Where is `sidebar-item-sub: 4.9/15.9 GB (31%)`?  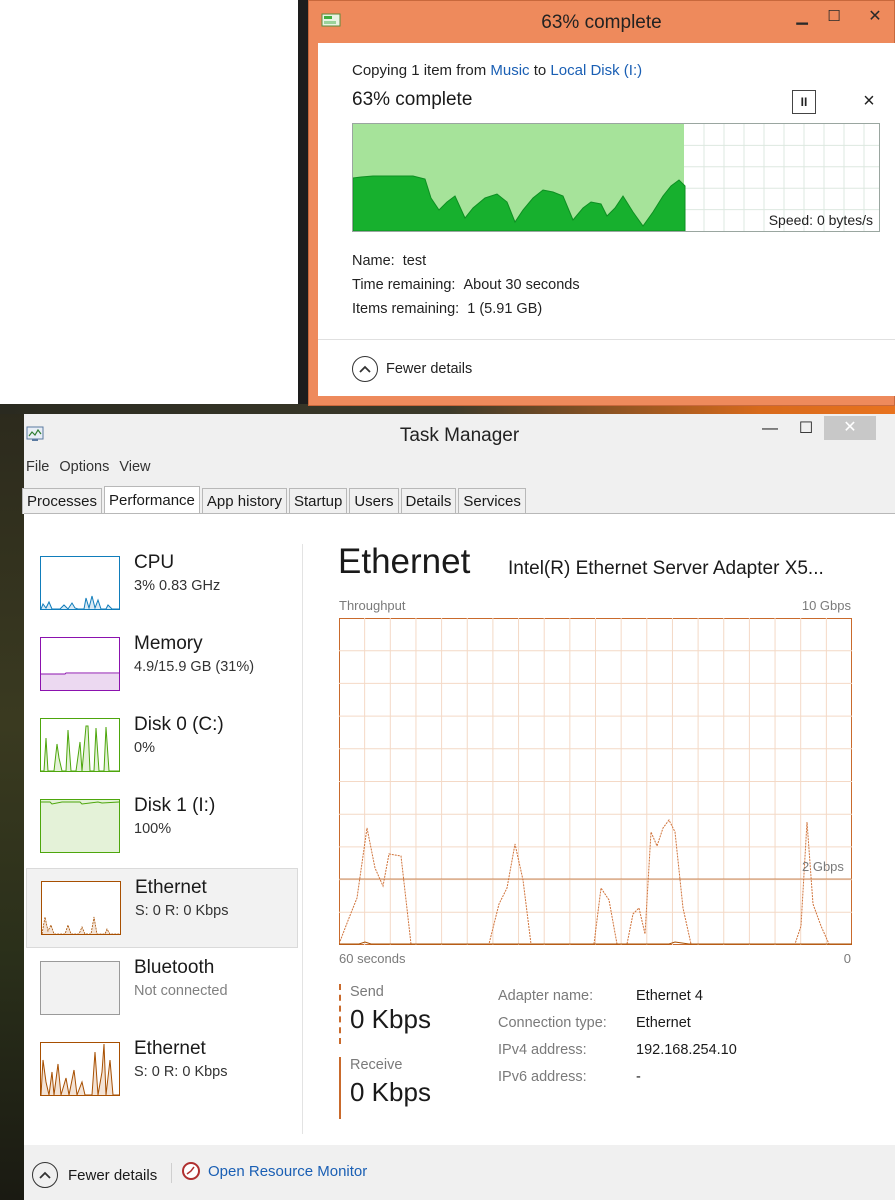 sidebar-item-sub: 4.9/15.9 GB (31%) is located at coordinates (194, 667).